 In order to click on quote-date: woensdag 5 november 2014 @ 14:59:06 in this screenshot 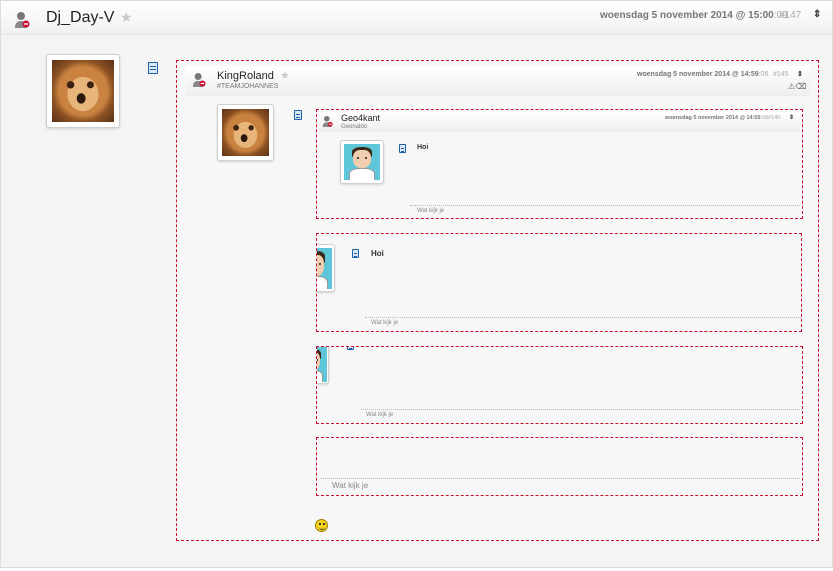, I will do `click(702, 74)`.